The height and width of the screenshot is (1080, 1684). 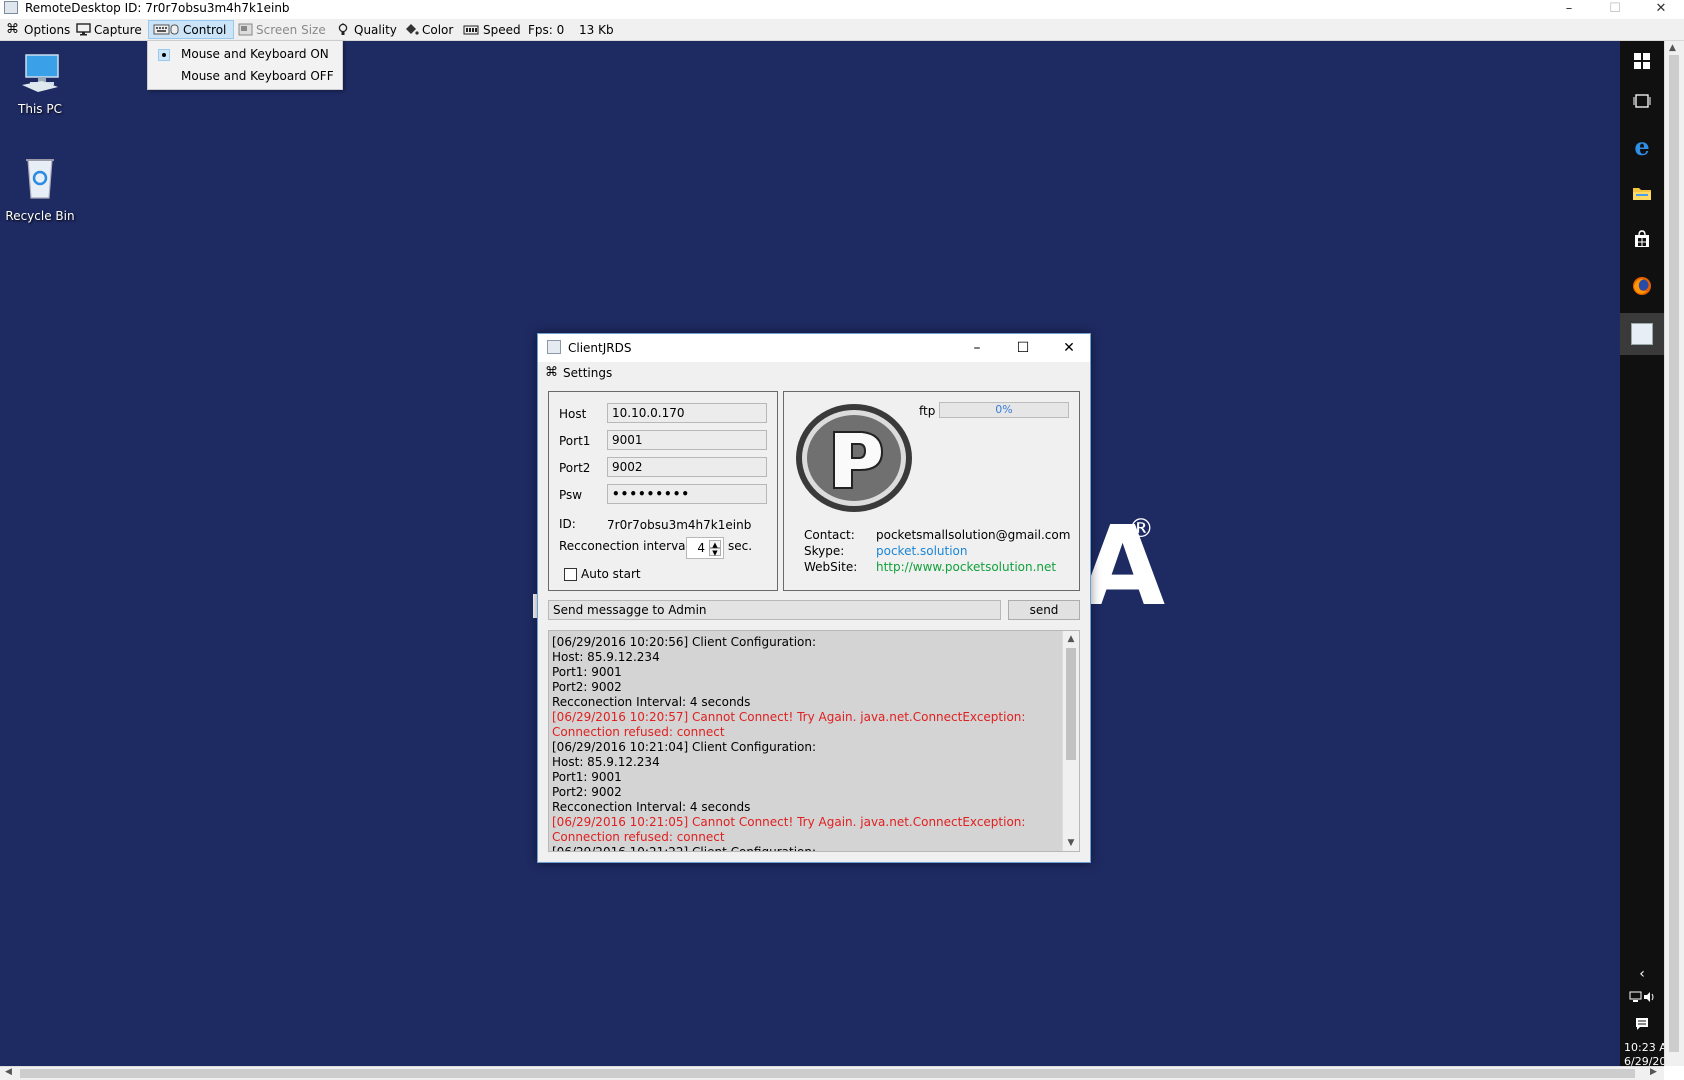 I want to click on horizontal-scrollbar: ◀ ▶, so click(x=832, y=1073).